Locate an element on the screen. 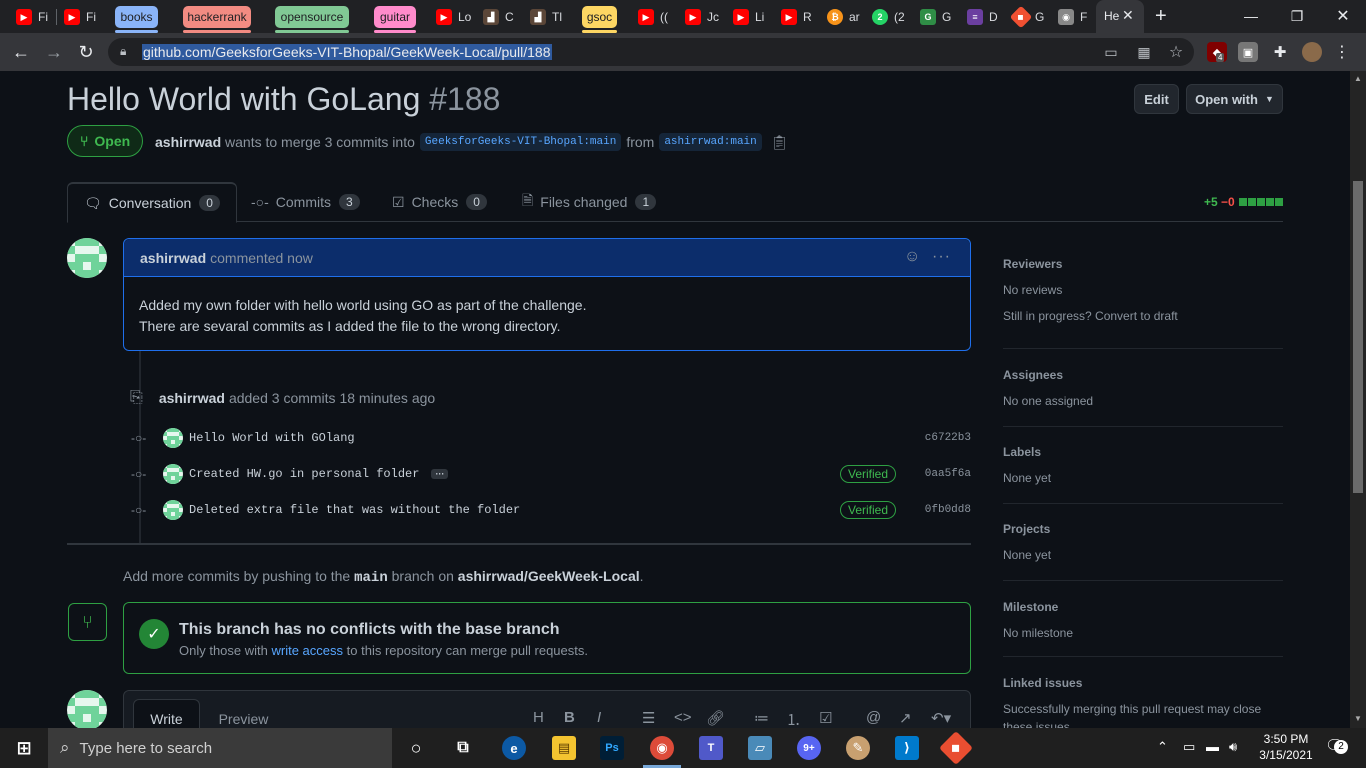  reviewers-heading: Reviewers is located at coordinates (1032, 264).